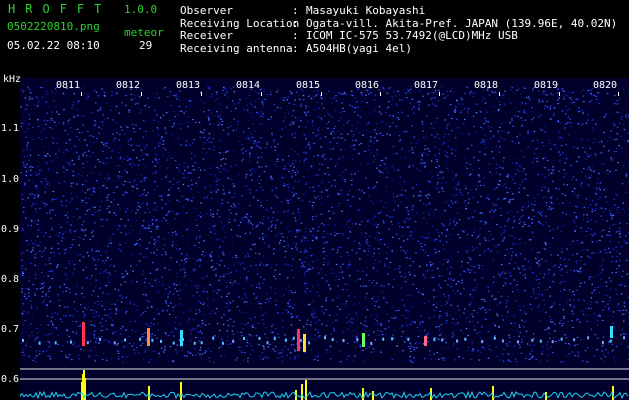  I want to click on time-label: 0819, so click(546, 85).